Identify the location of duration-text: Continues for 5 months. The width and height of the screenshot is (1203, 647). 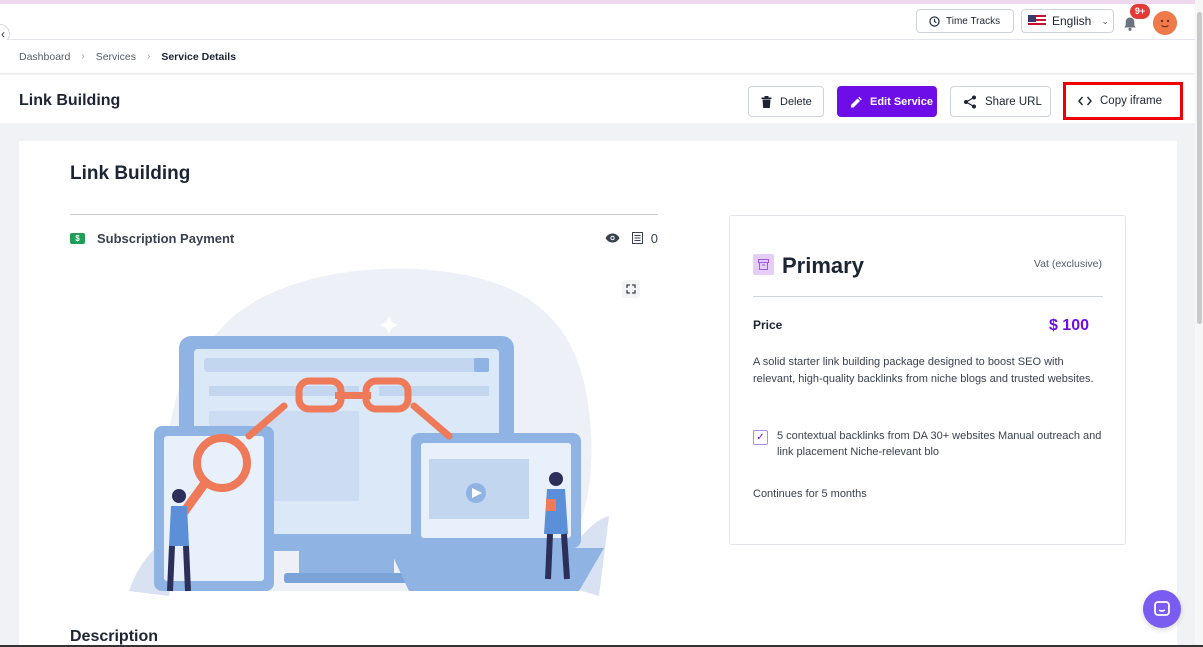
(810, 494).